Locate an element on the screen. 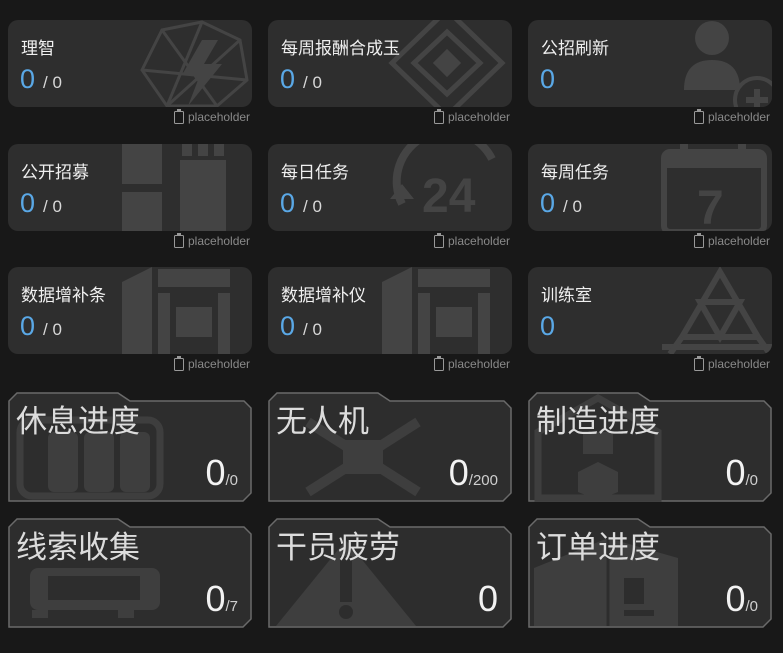 Image resolution: width=783 pixels, height=653 pixels. card-weekly-task: 7 每周任务 0/ 0 is located at coordinates (650, 187).